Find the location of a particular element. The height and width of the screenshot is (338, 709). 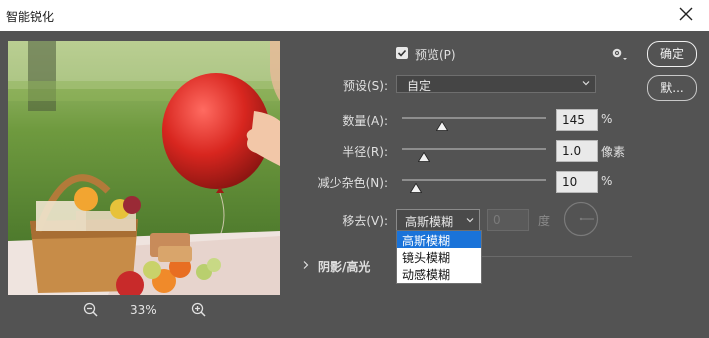

zoom-out-icon is located at coordinates (91, 310).